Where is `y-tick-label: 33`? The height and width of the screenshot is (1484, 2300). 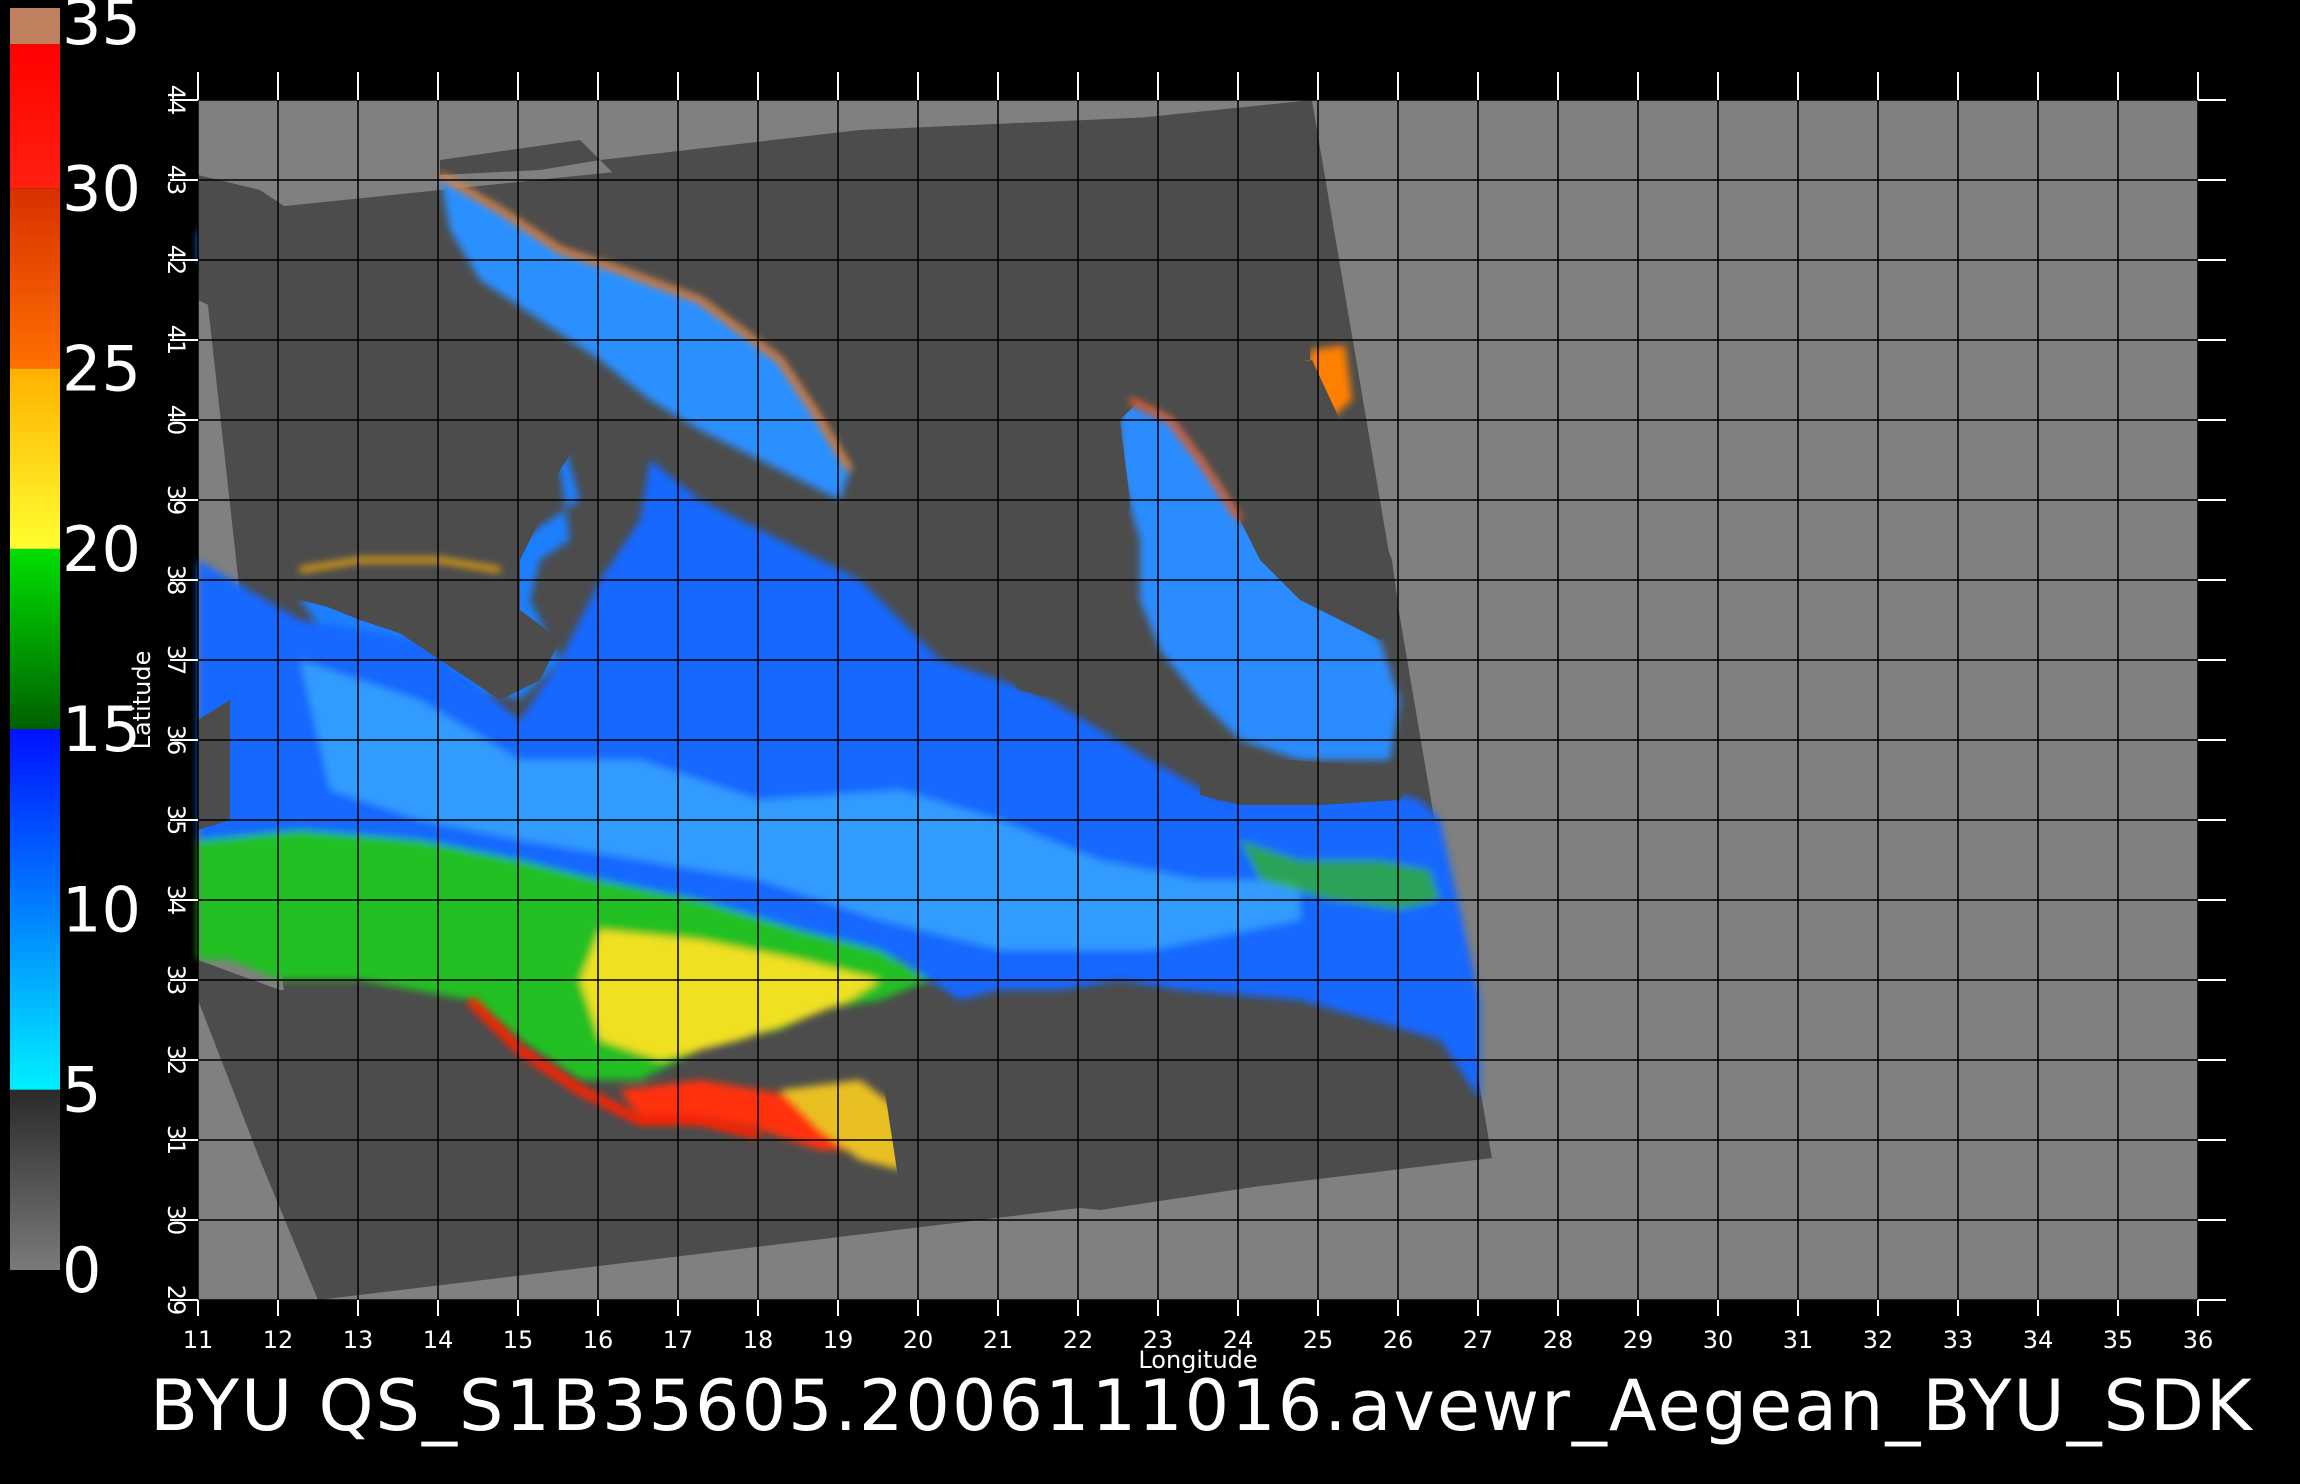 y-tick-label: 33 is located at coordinates (176, 980).